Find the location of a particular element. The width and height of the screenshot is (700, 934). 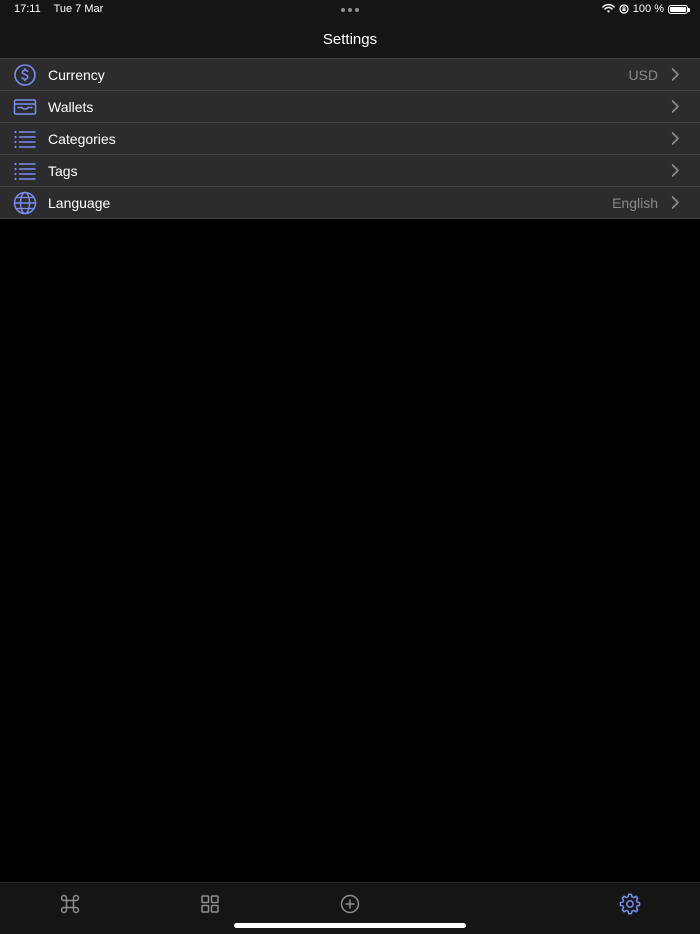

status-time: 17:11 is located at coordinates (27, 9).